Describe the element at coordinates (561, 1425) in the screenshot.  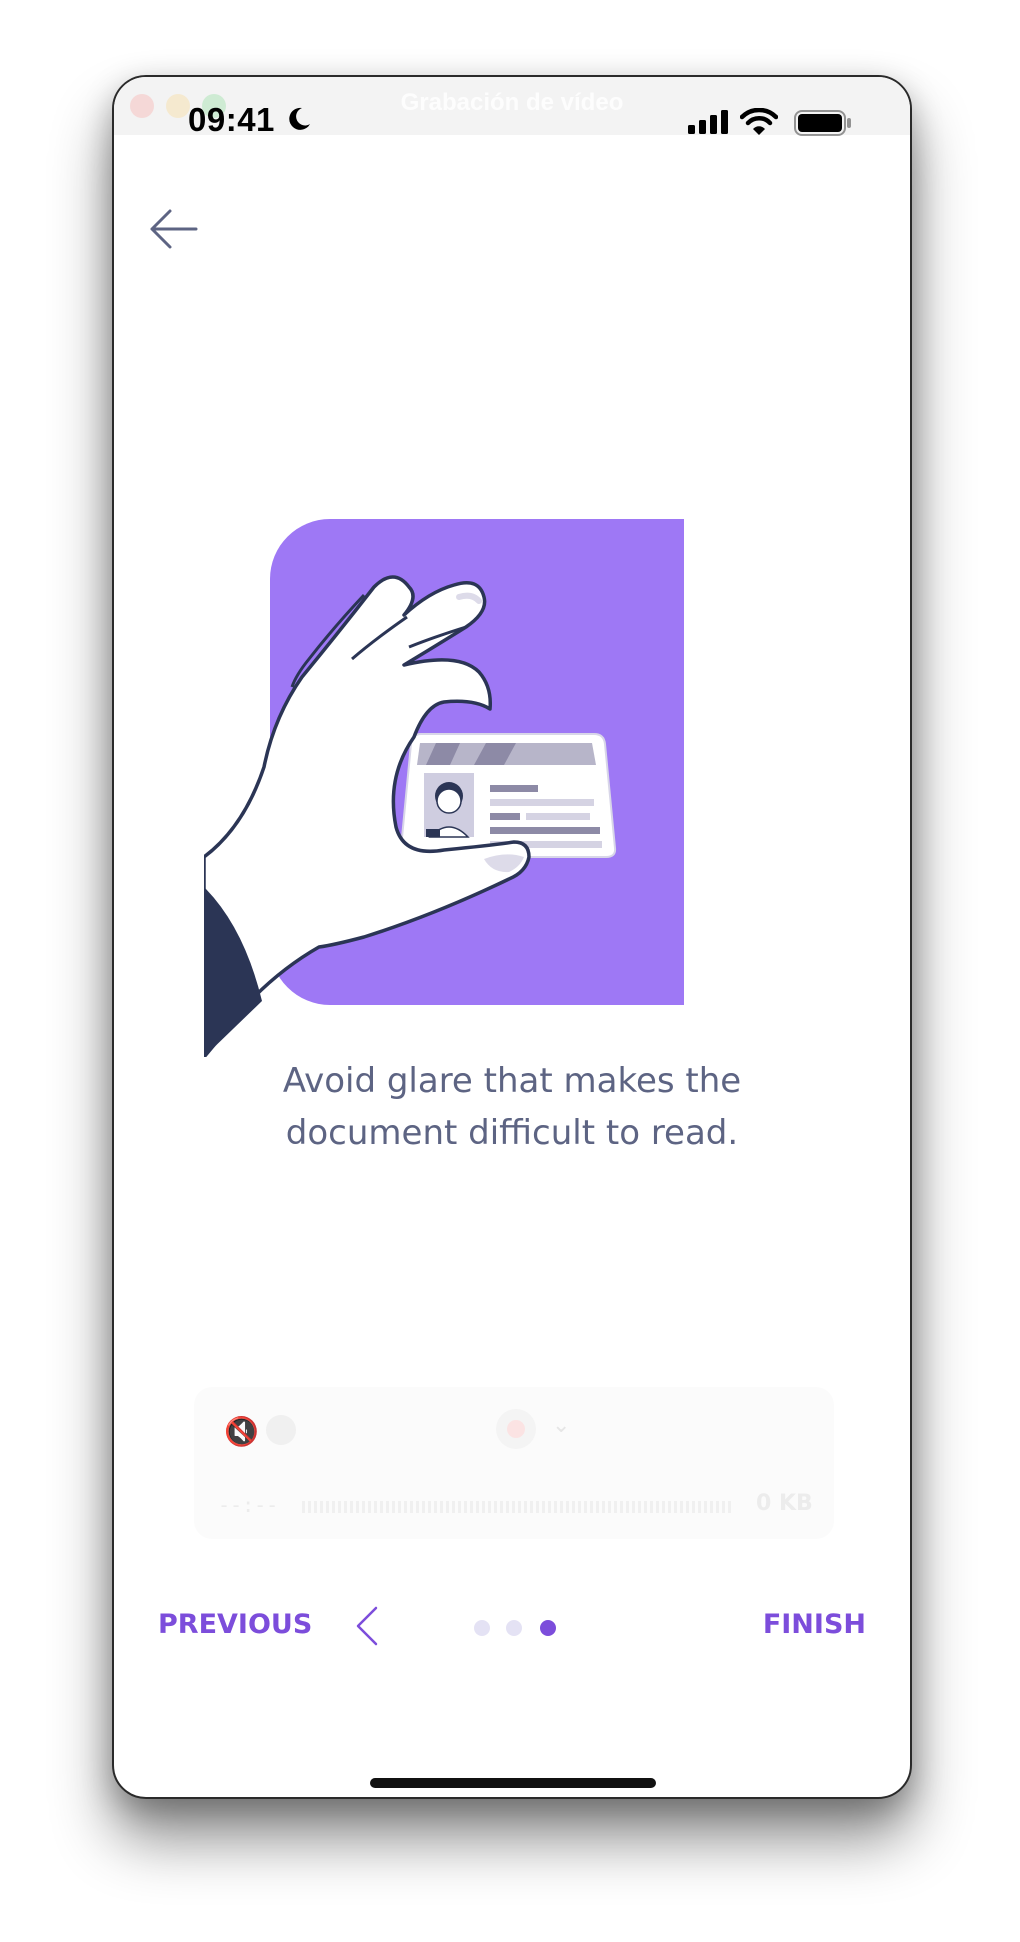
I see `chevron-down-icon: ⌄` at that location.